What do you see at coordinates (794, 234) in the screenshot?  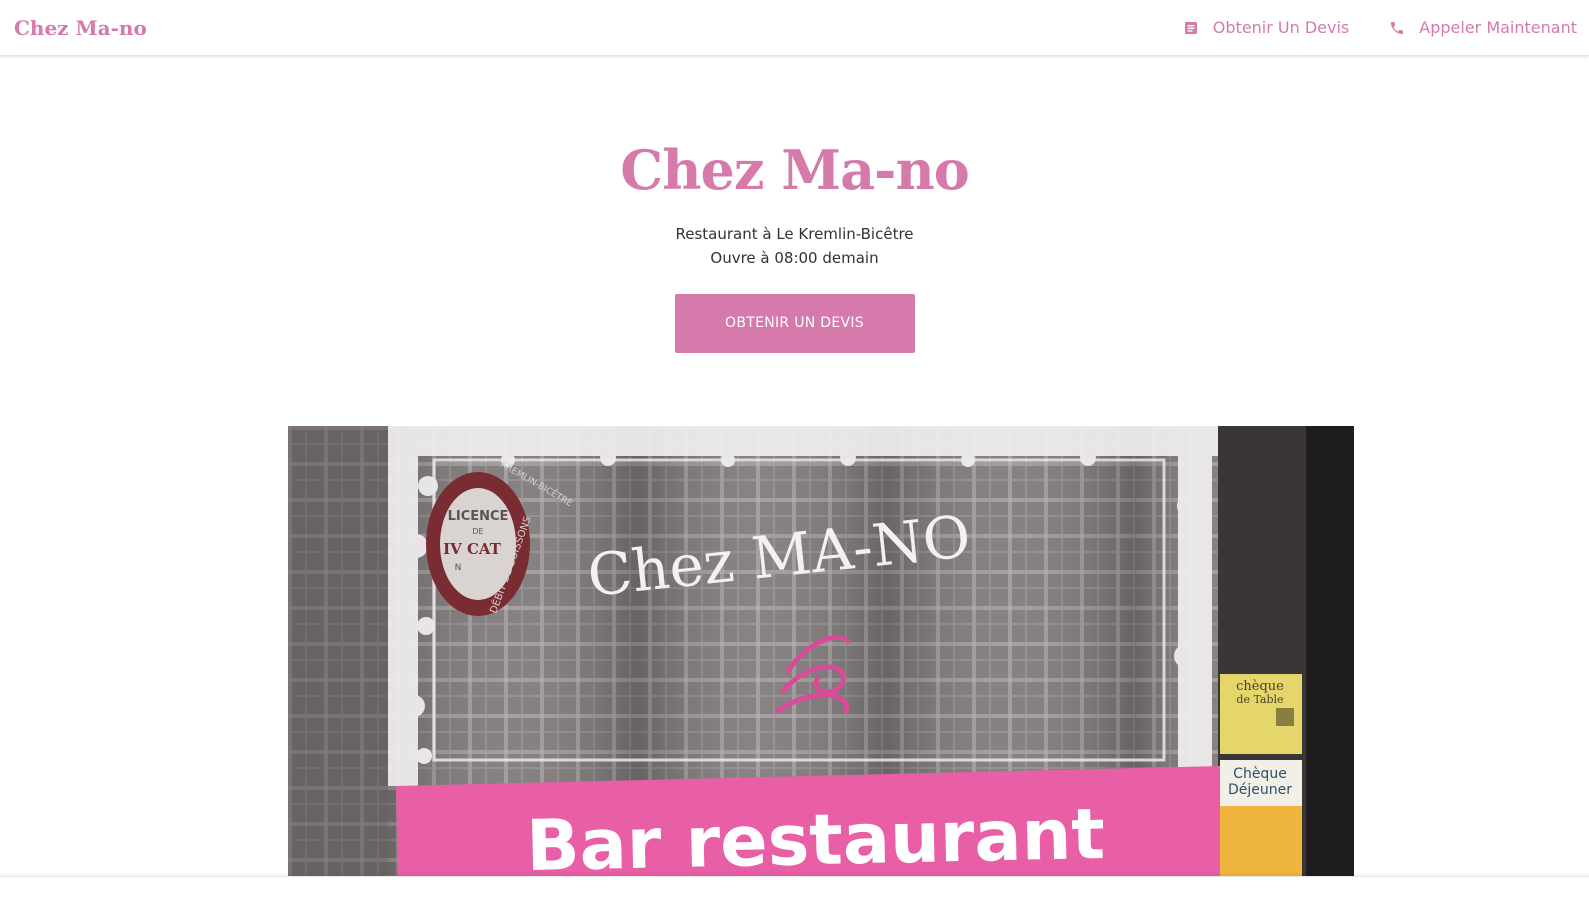 I see `business-category-text: Restaurant à Le Kremlin-Bicêtre` at bounding box center [794, 234].